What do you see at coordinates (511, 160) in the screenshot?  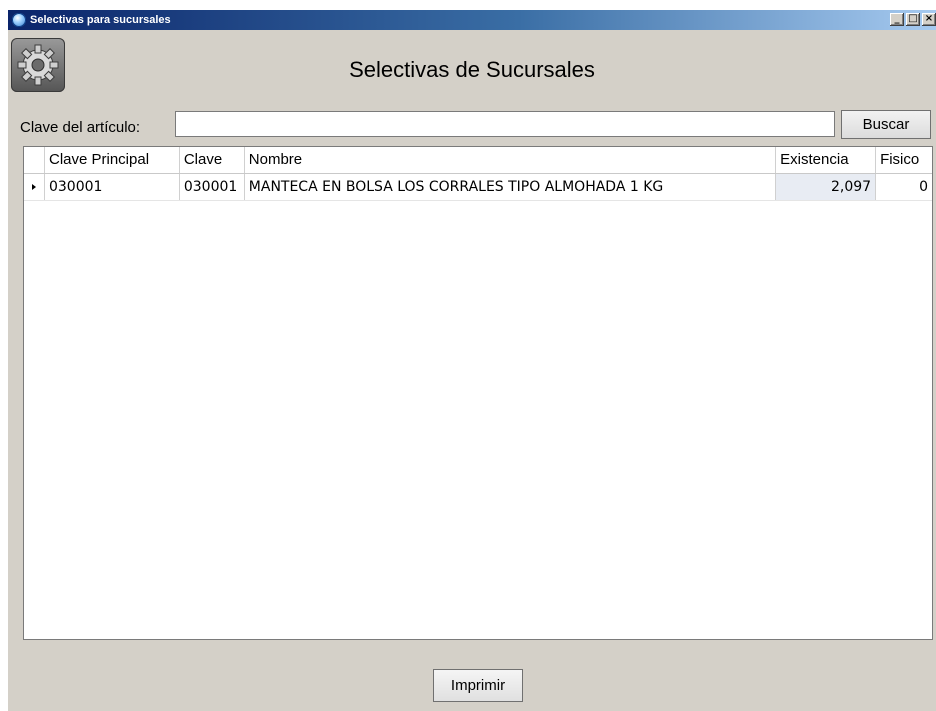 I see `column-header-nombre: Nombre` at bounding box center [511, 160].